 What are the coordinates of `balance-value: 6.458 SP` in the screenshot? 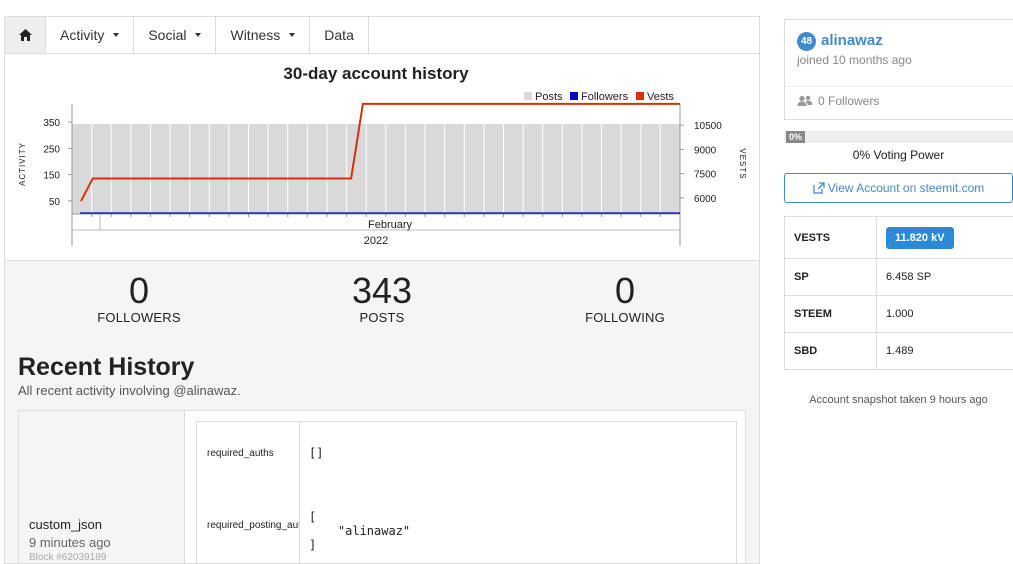 It's located at (909, 277).